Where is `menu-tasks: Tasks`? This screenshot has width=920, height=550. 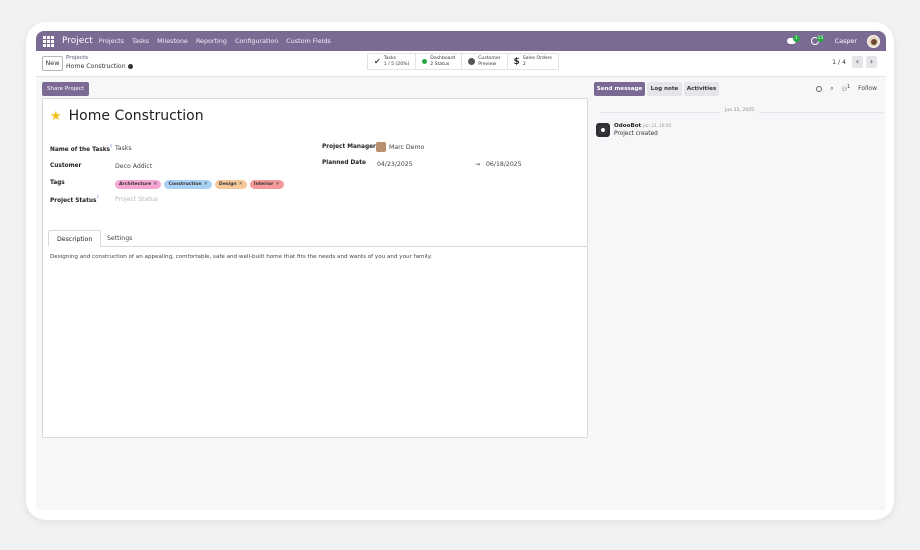
menu-tasks: Tasks is located at coordinates (140, 41).